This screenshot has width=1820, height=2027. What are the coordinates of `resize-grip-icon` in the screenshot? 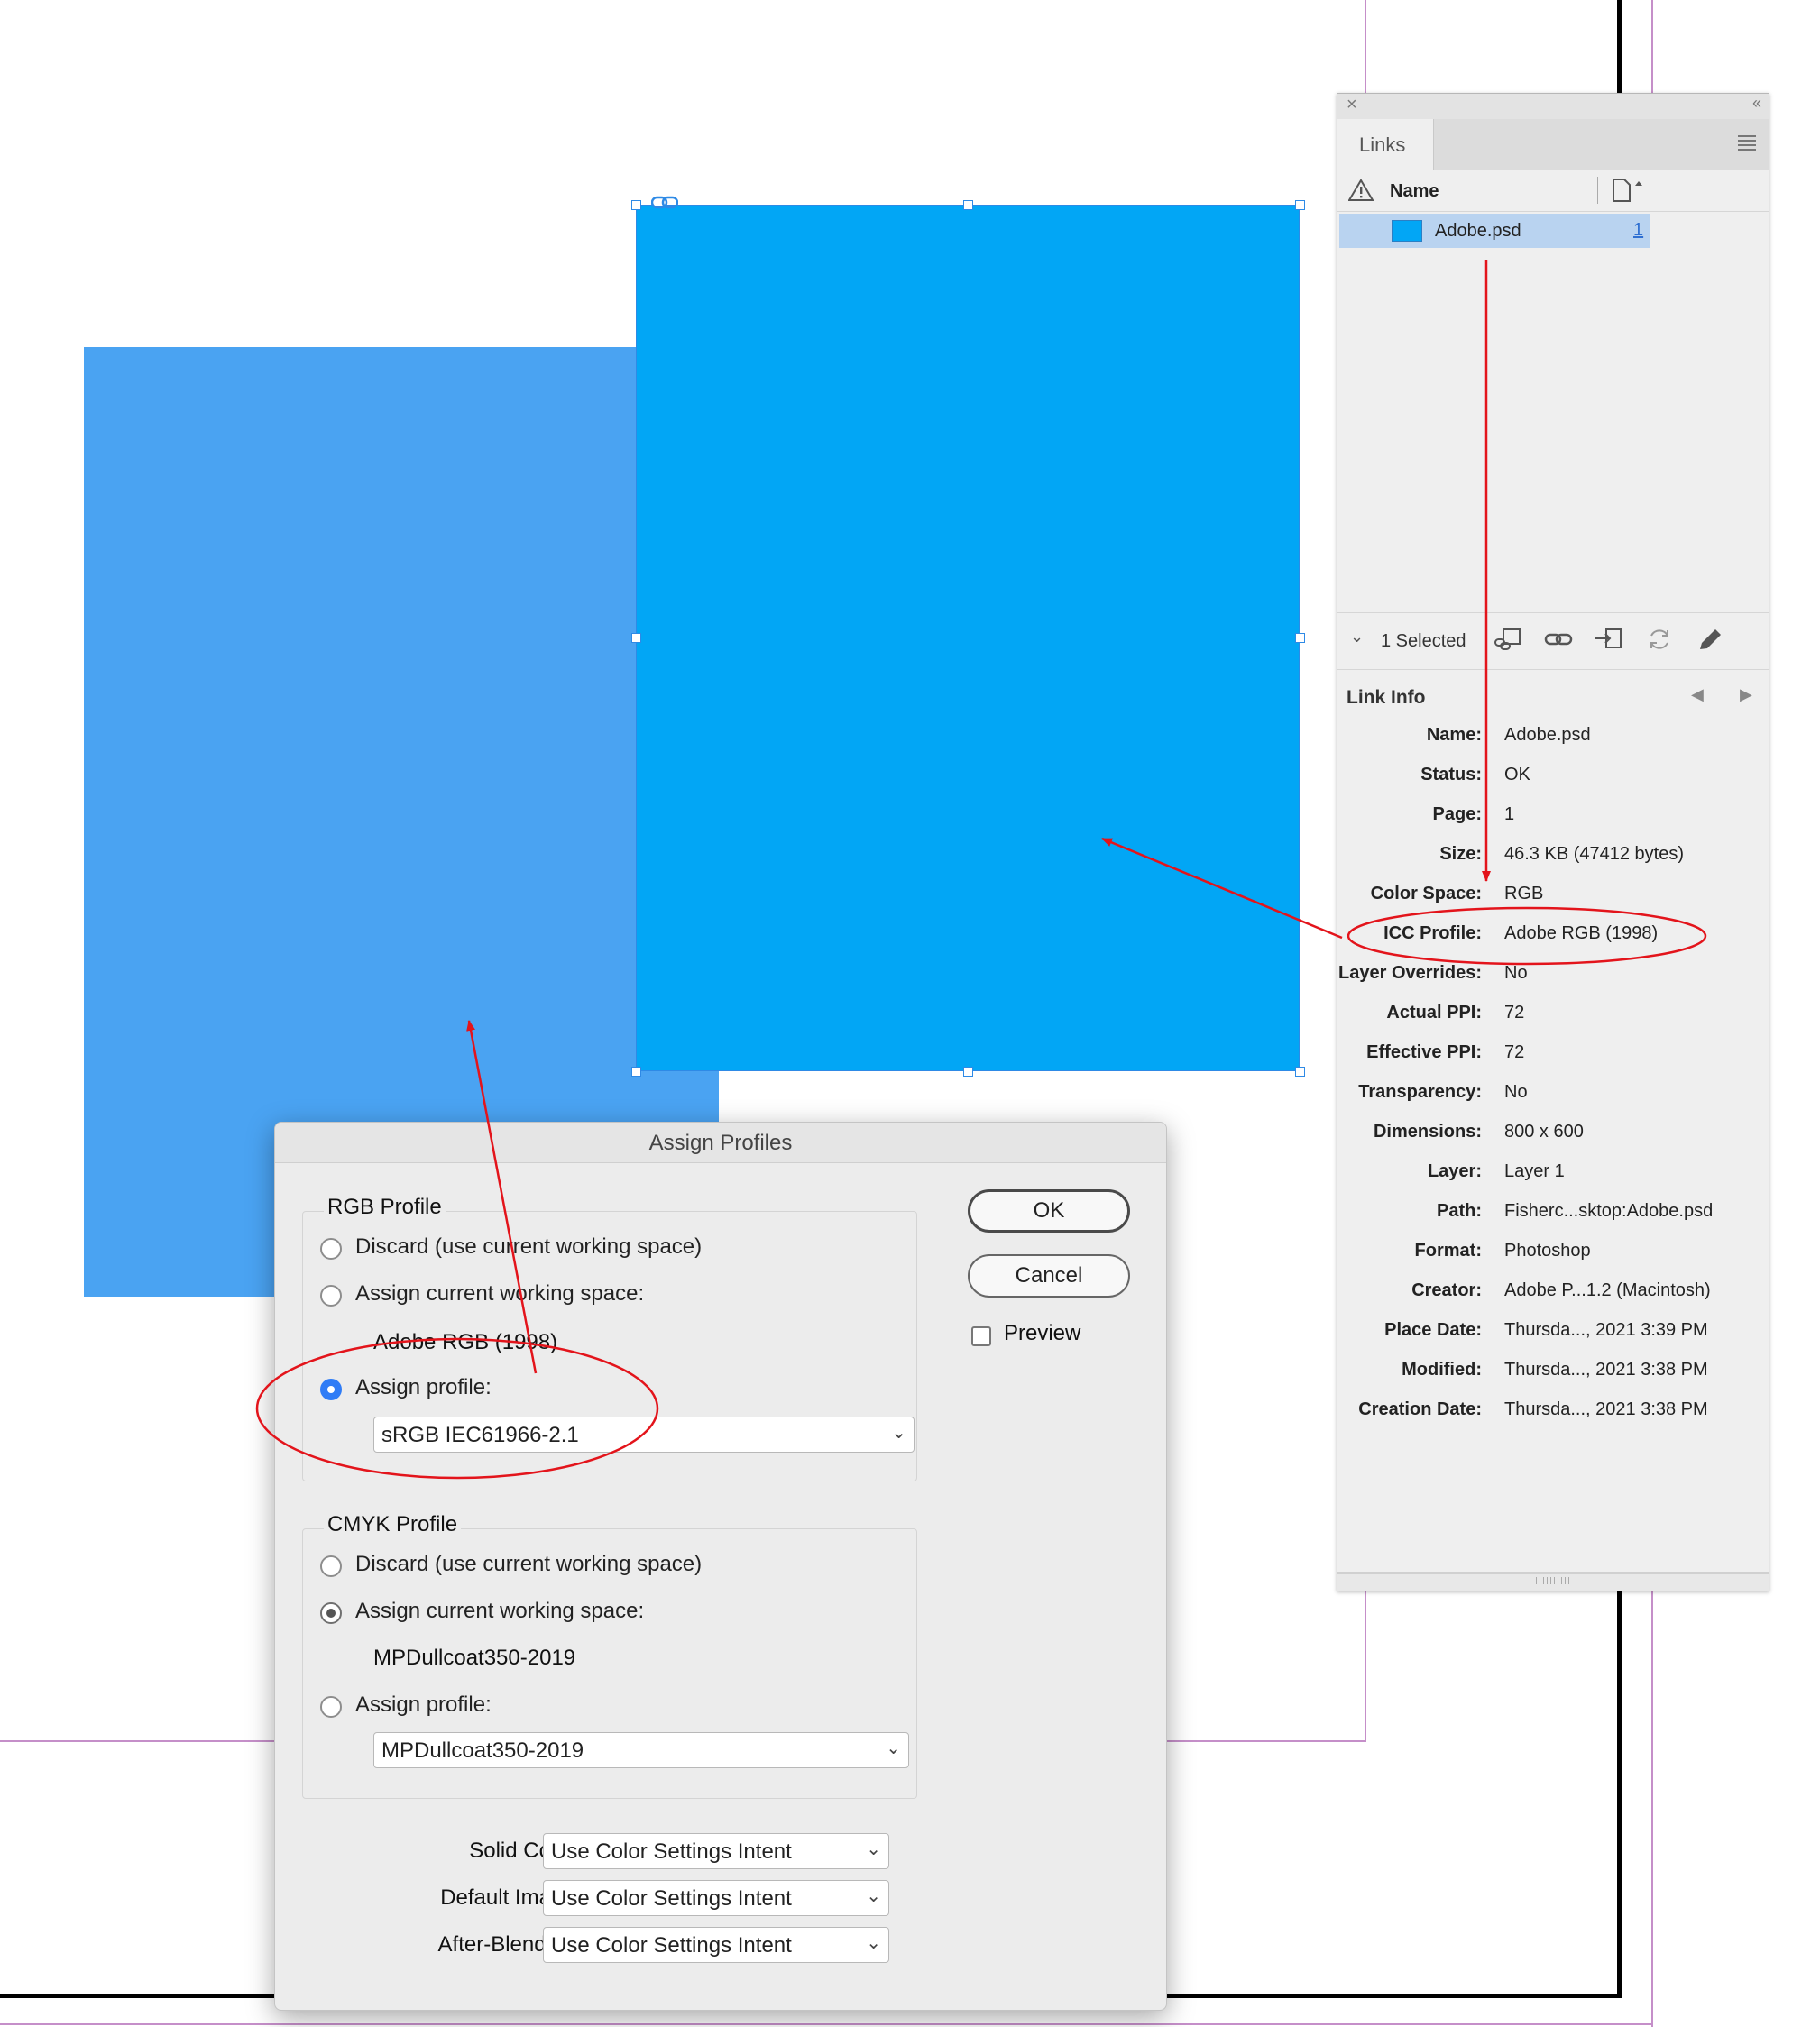 It's located at (1554, 1580).